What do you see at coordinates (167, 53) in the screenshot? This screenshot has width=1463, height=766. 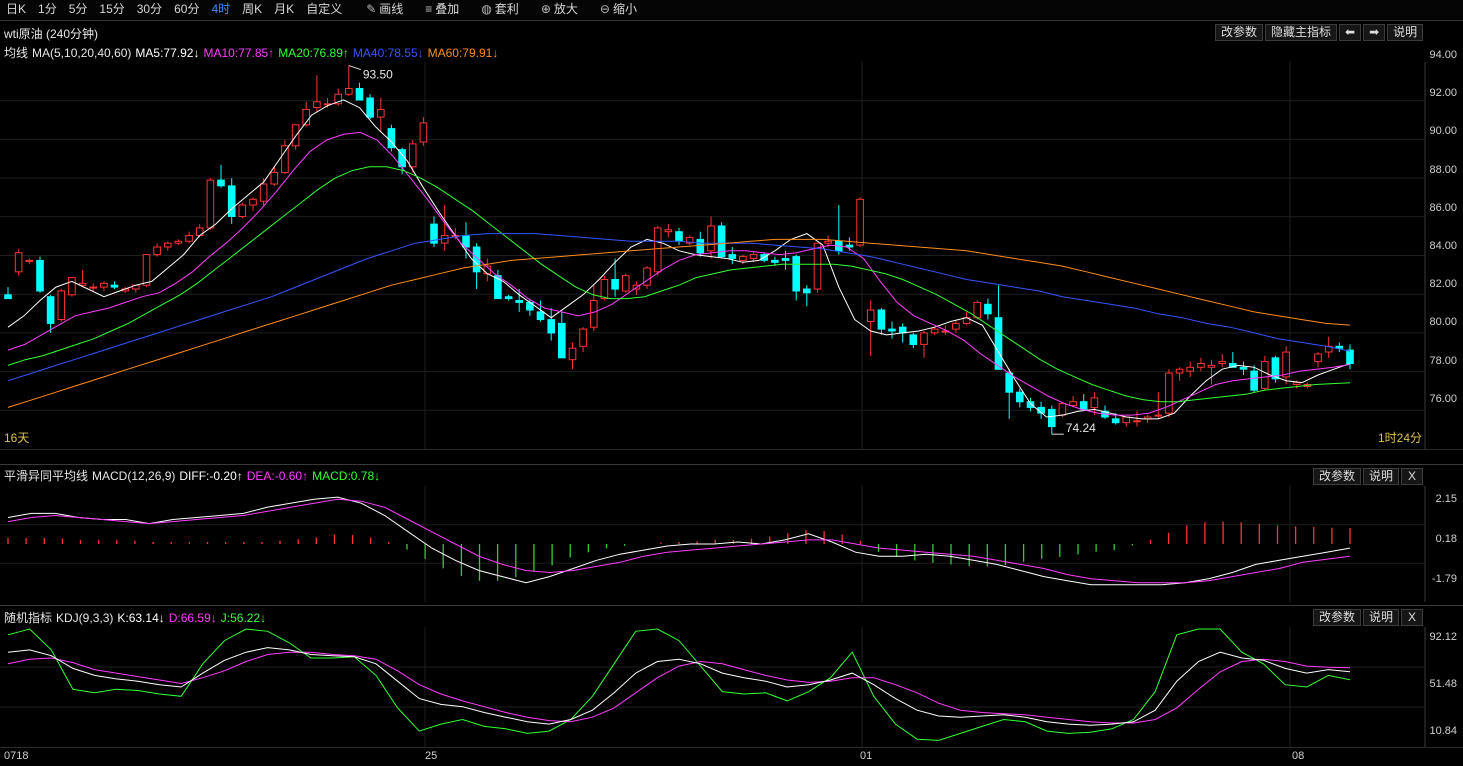 I see `legend-value: MA5:77.92↓` at bounding box center [167, 53].